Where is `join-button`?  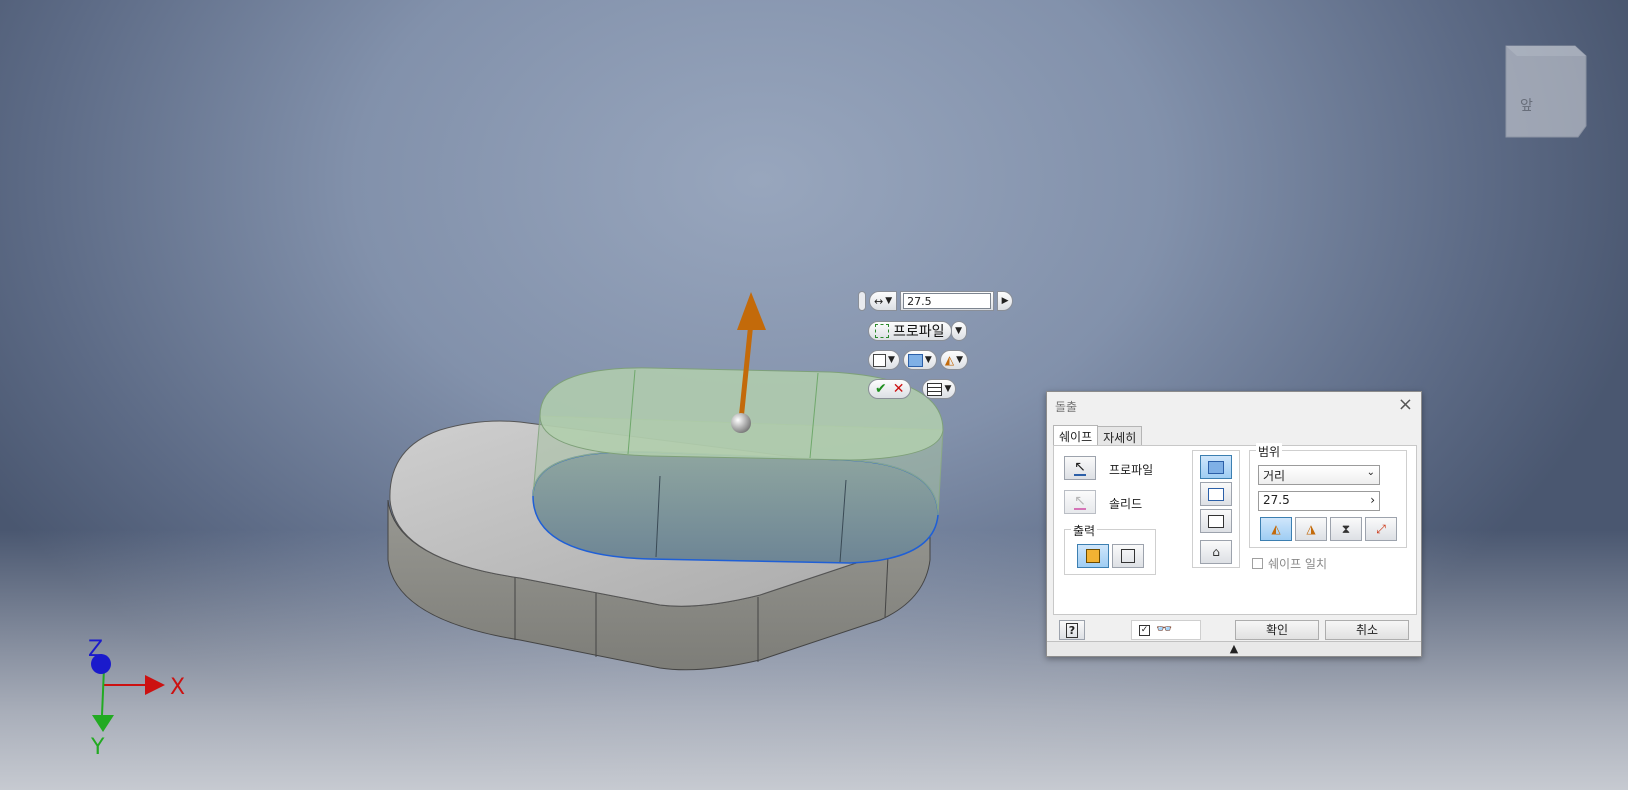
join-button is located at coordinates (1216, 467).